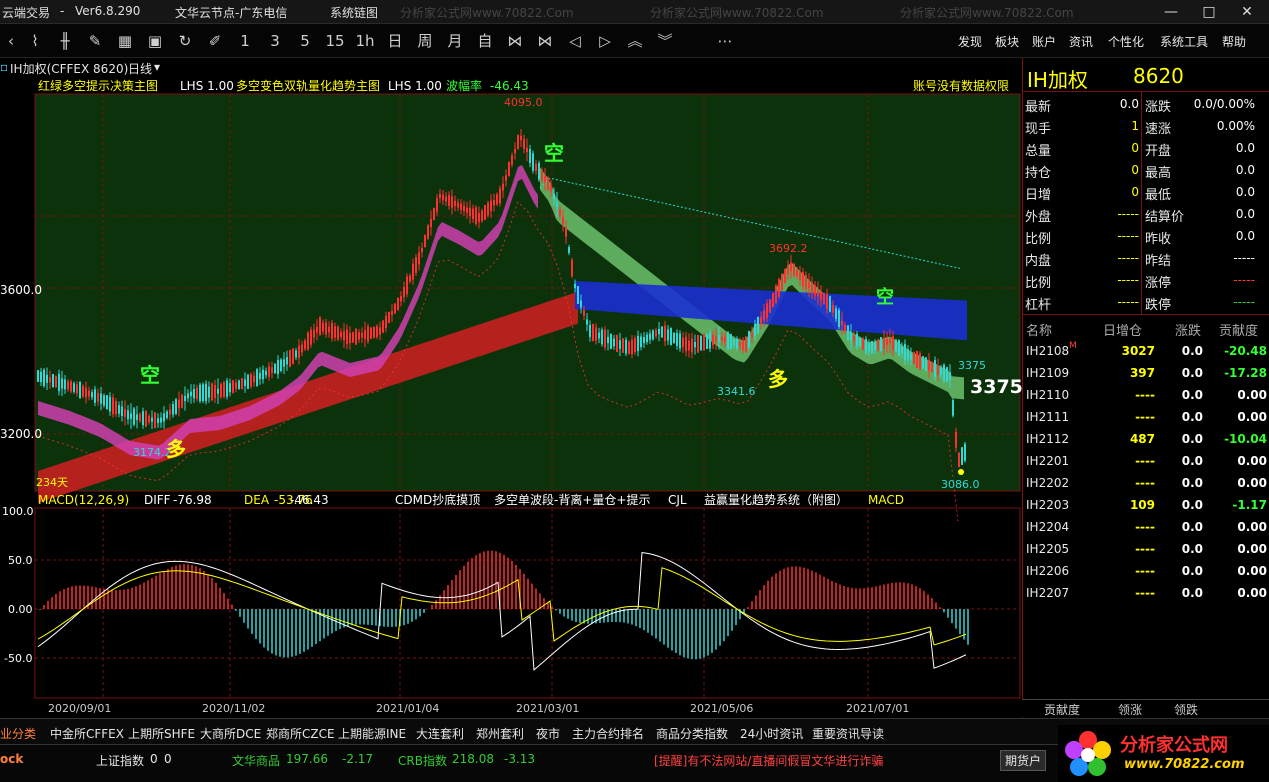  Describe the element at coordinates (1219, 280) in the screenshot. I see `quote-value: -----` at that location.